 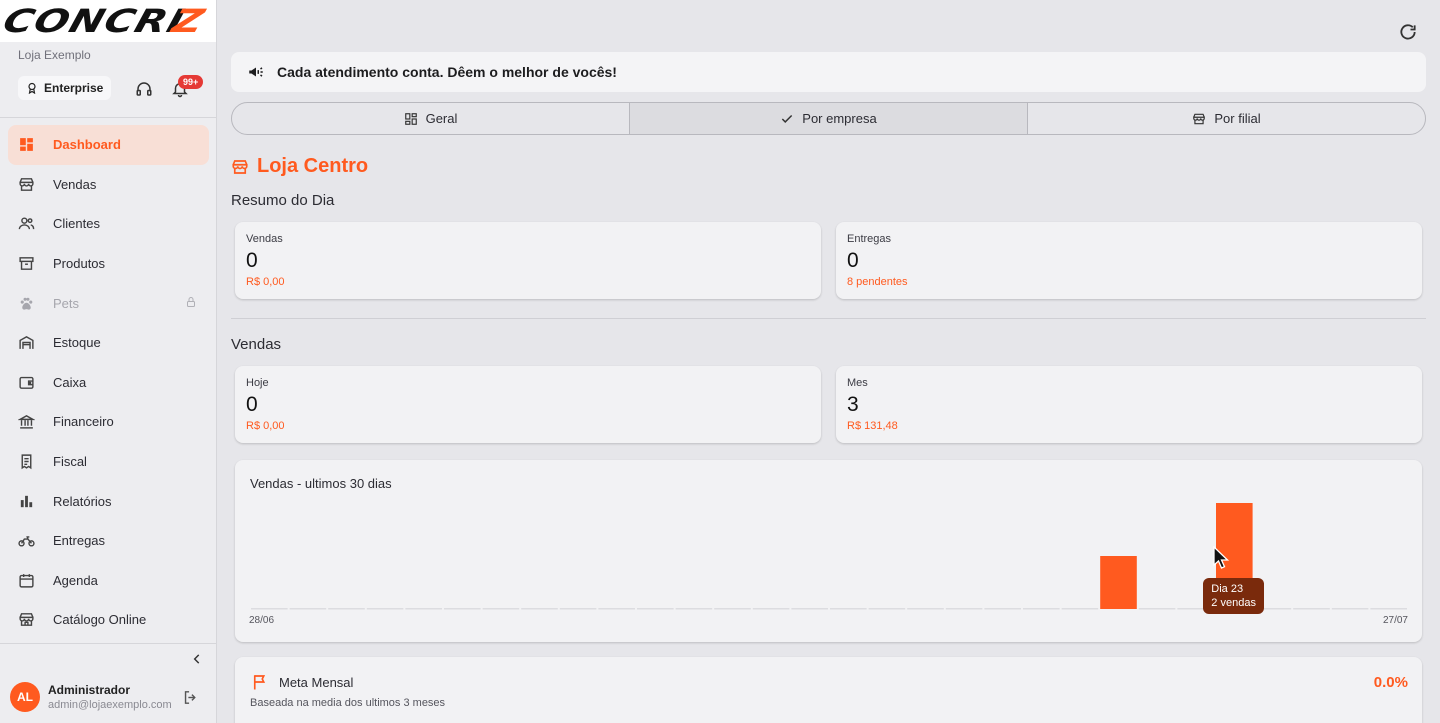 What do you see at coordinates (26, 303) in the screenshot?
I see `paw-icon` at bounding box center [26, 303].